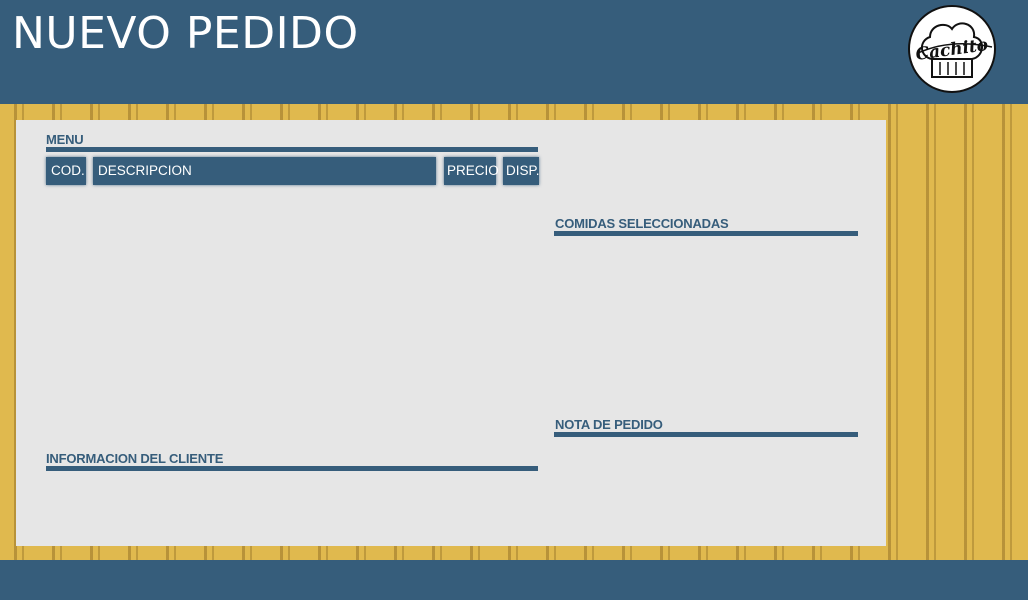  What do you see at coordinates (514, 580) in the screenshot?
I see `app-footer` at bounding box center [514, 580].